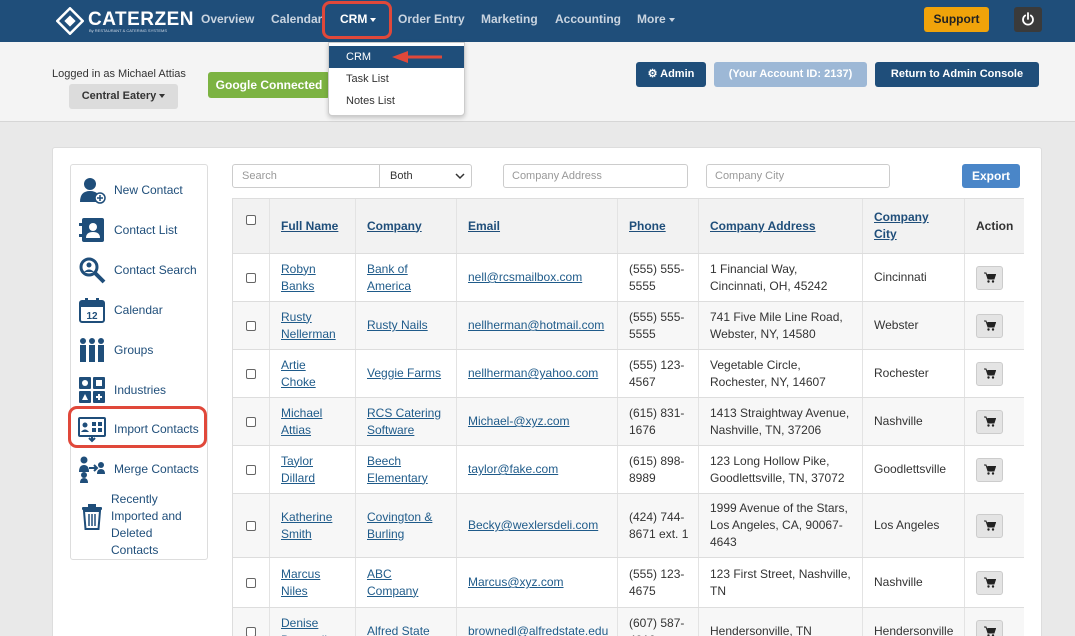 This screenshot has height=636, width=1075. I want to click on cell-company: Rusty Nails, so click(405, 325).